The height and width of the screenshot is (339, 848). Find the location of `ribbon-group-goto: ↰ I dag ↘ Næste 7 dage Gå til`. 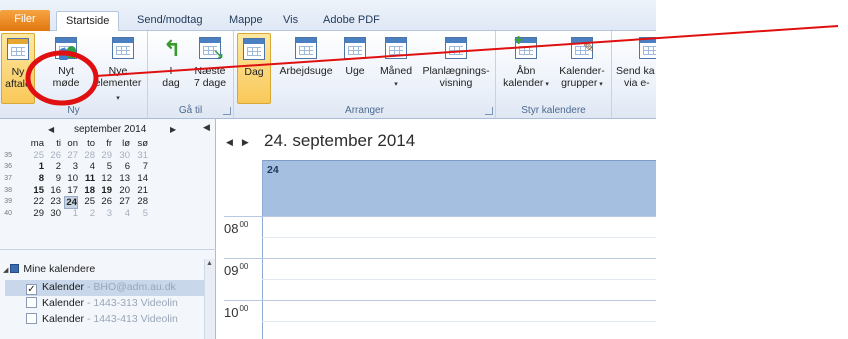

ribbon-group-goto: ↰ I dag ↘ Næste 7 dage Gå til is located at coordinates (191, 74).